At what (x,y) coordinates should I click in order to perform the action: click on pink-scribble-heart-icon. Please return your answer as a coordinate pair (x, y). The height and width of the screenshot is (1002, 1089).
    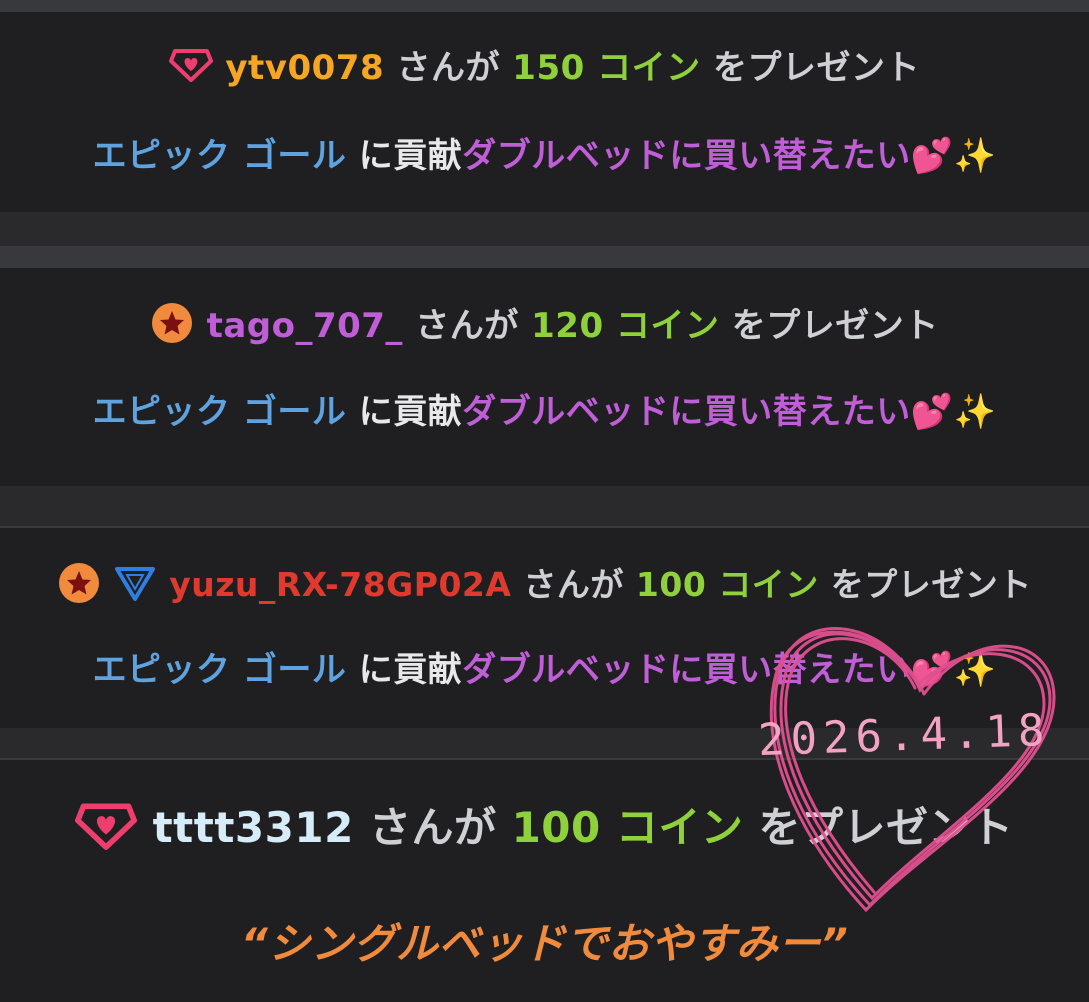
    Looking at the image, I should click on (912, 770).